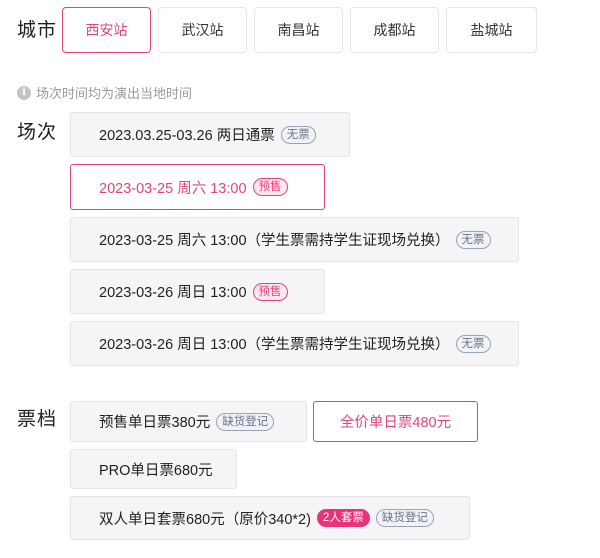 This screenshot has height=558, width=600. What do you see at coordinates (155, 423) in the screenshot?
I see `ticket-option-text: 预售单日票380元` at bounding box center [155, 423].